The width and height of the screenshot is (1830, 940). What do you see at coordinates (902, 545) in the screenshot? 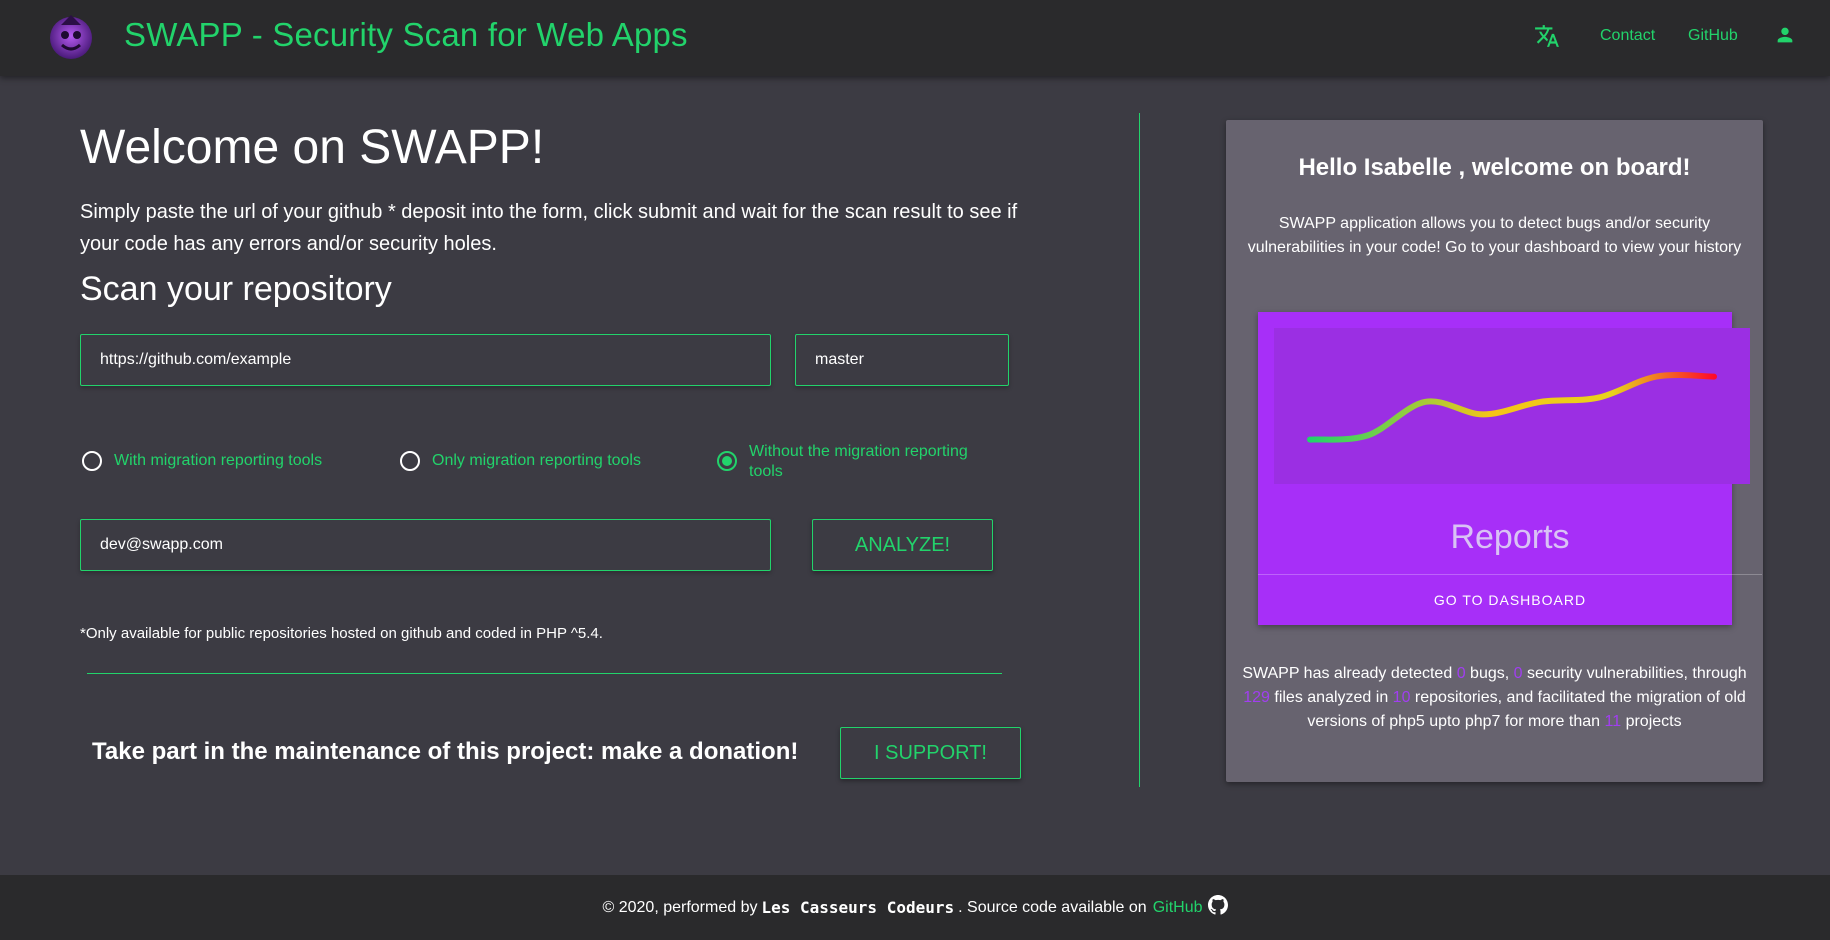
I see `analyze-button: ANALYZE!` at bounding box center [902, 545].